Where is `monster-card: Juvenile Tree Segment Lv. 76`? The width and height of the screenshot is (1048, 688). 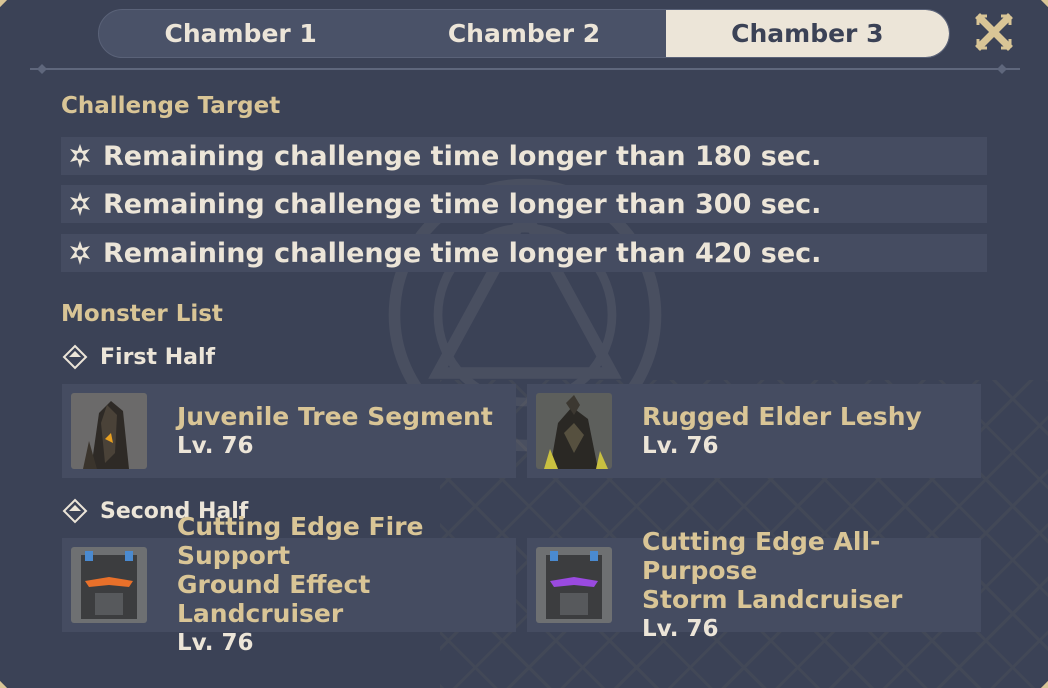
monster-card: Juvenile Tree Segment Lv. 76 is located at coordinates (289, 431).